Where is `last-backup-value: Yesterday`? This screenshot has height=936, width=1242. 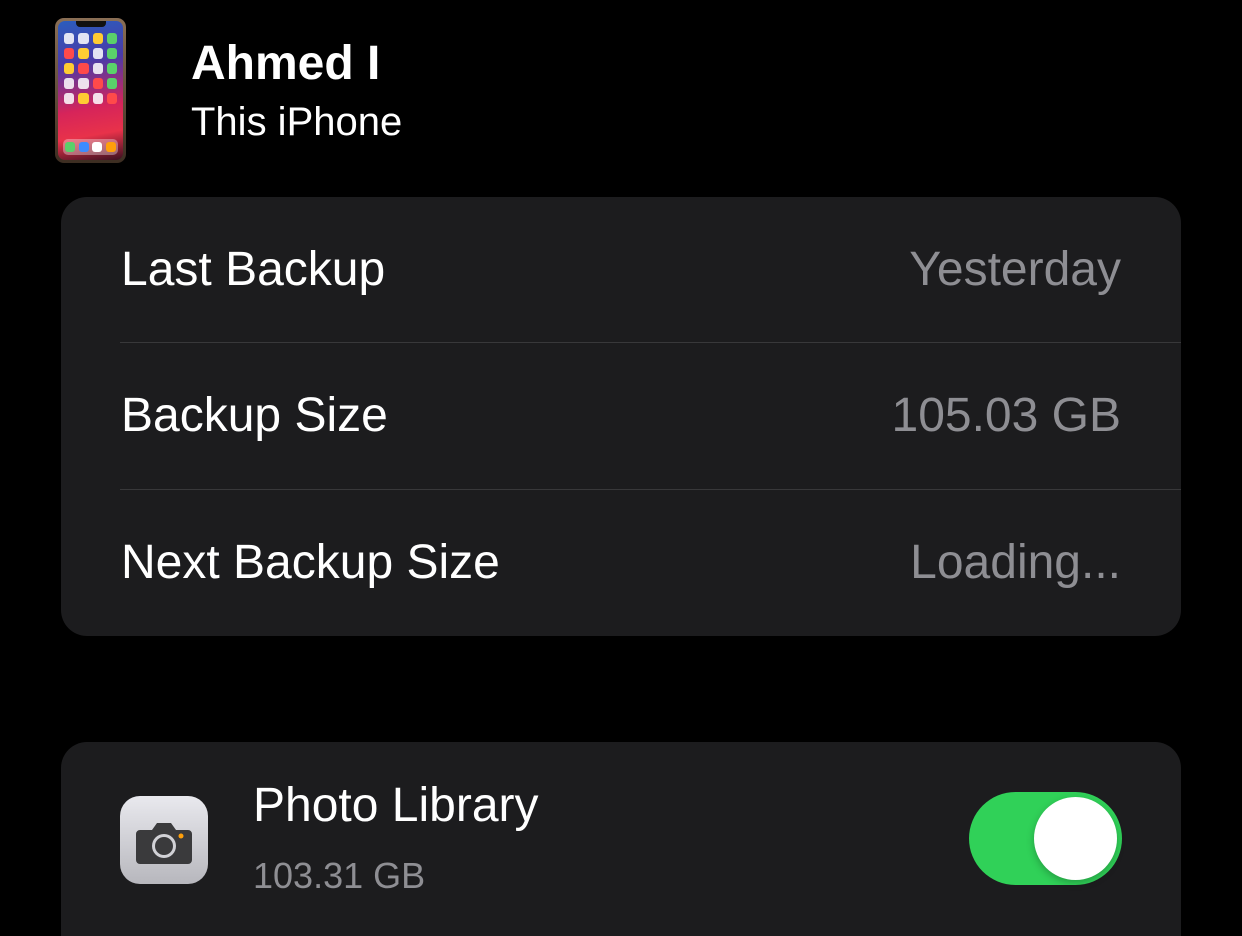
last-backup-value: Yesterday is located at coordinates (1015, 269).